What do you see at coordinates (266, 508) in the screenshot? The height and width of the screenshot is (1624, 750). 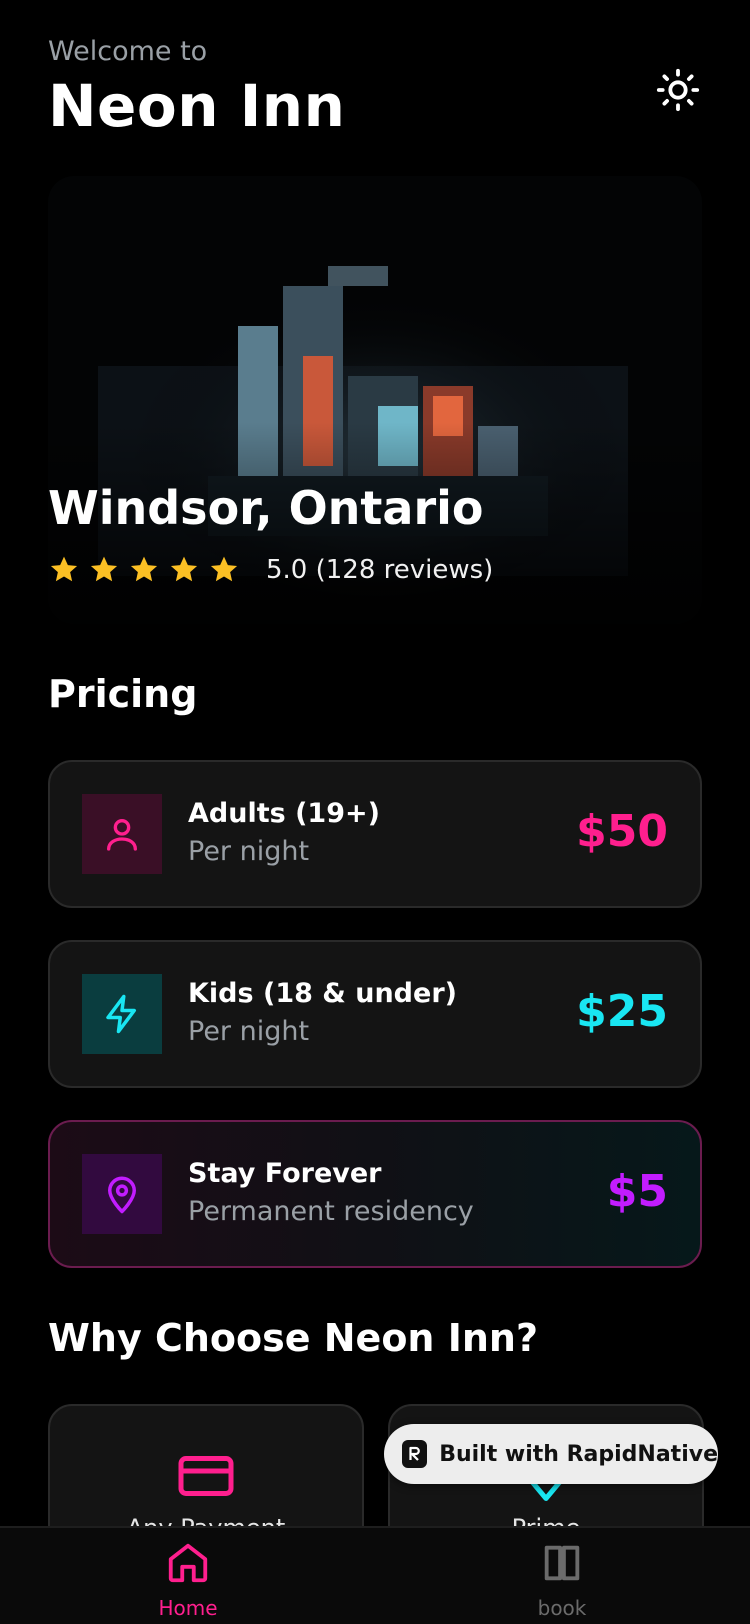 I see `location-title: Windsor, Ontario` at bounding box center [266, 508].